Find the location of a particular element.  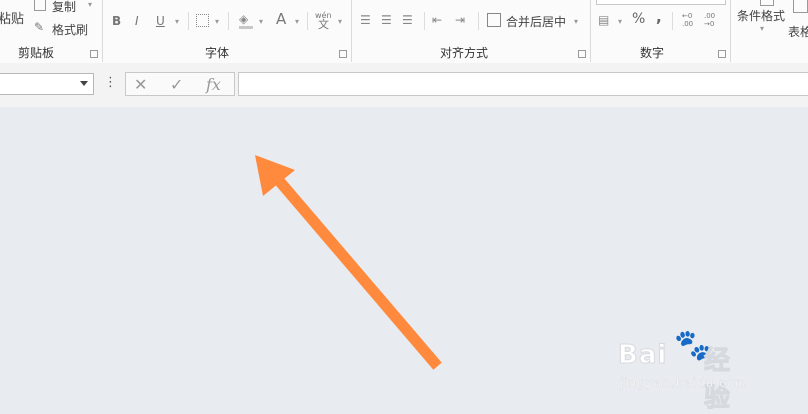

watermark-brand: Bai is located at coordinates (642, 355).